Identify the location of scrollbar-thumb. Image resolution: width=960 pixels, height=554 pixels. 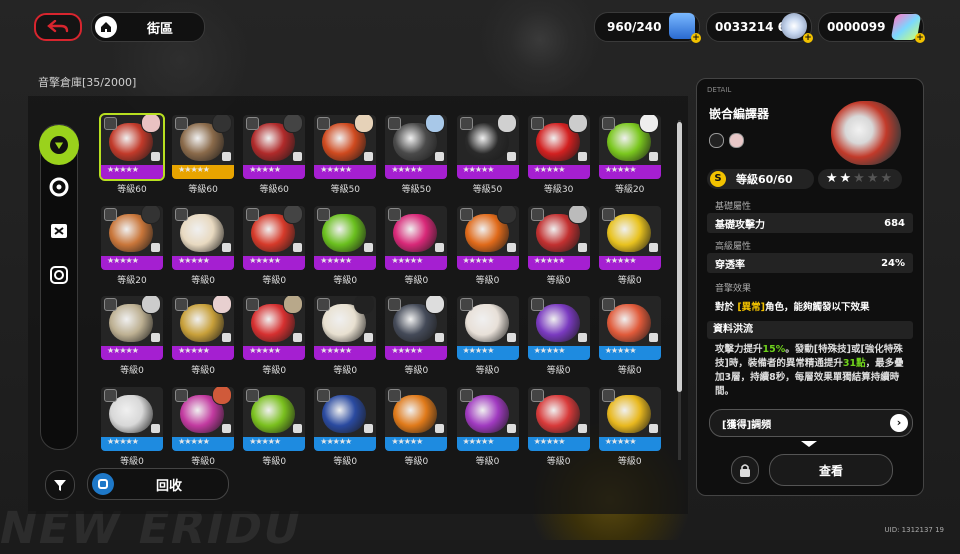
(679, 257).